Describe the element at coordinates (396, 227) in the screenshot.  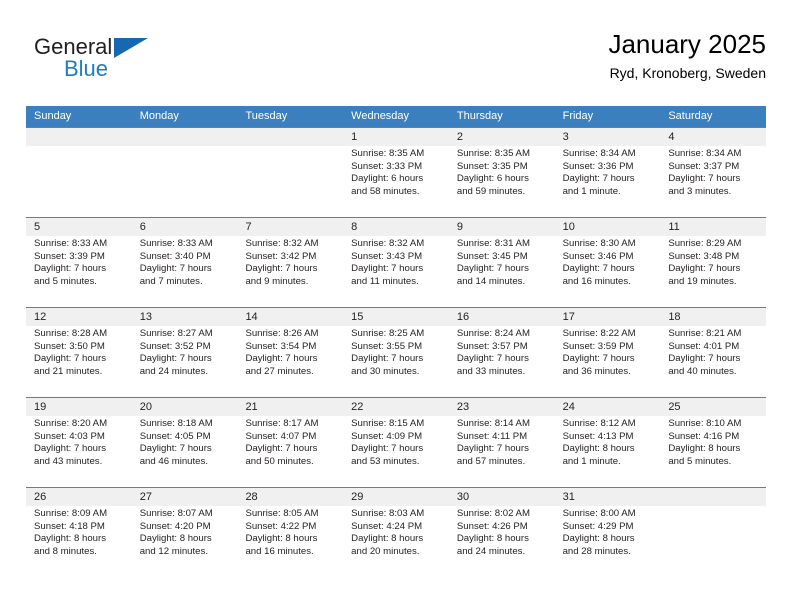
I see `date-number: 8` at that location.